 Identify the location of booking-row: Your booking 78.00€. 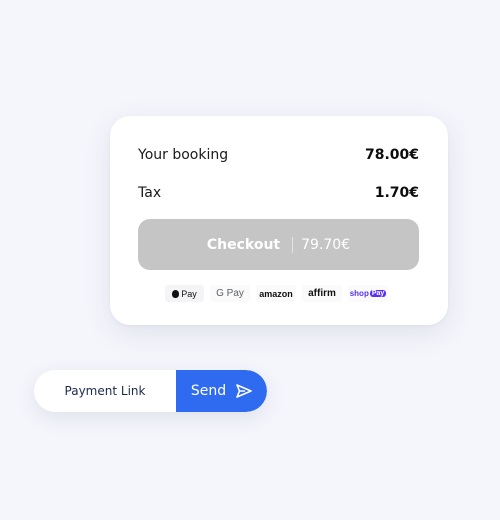
(278, 155).